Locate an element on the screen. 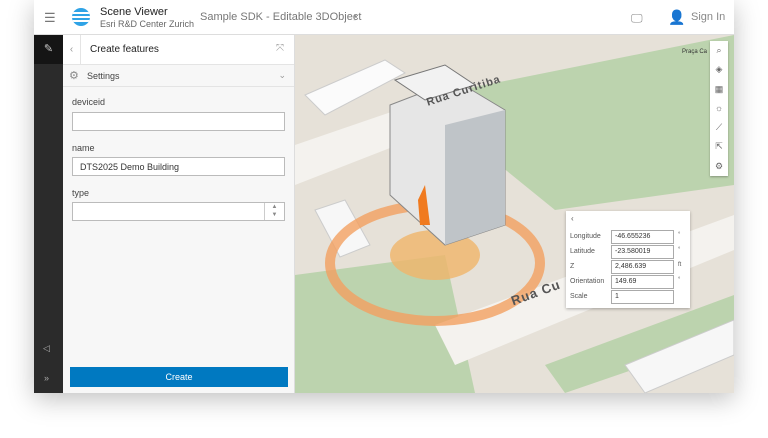  field-label: deviceid is located at coordinates (89, 102).